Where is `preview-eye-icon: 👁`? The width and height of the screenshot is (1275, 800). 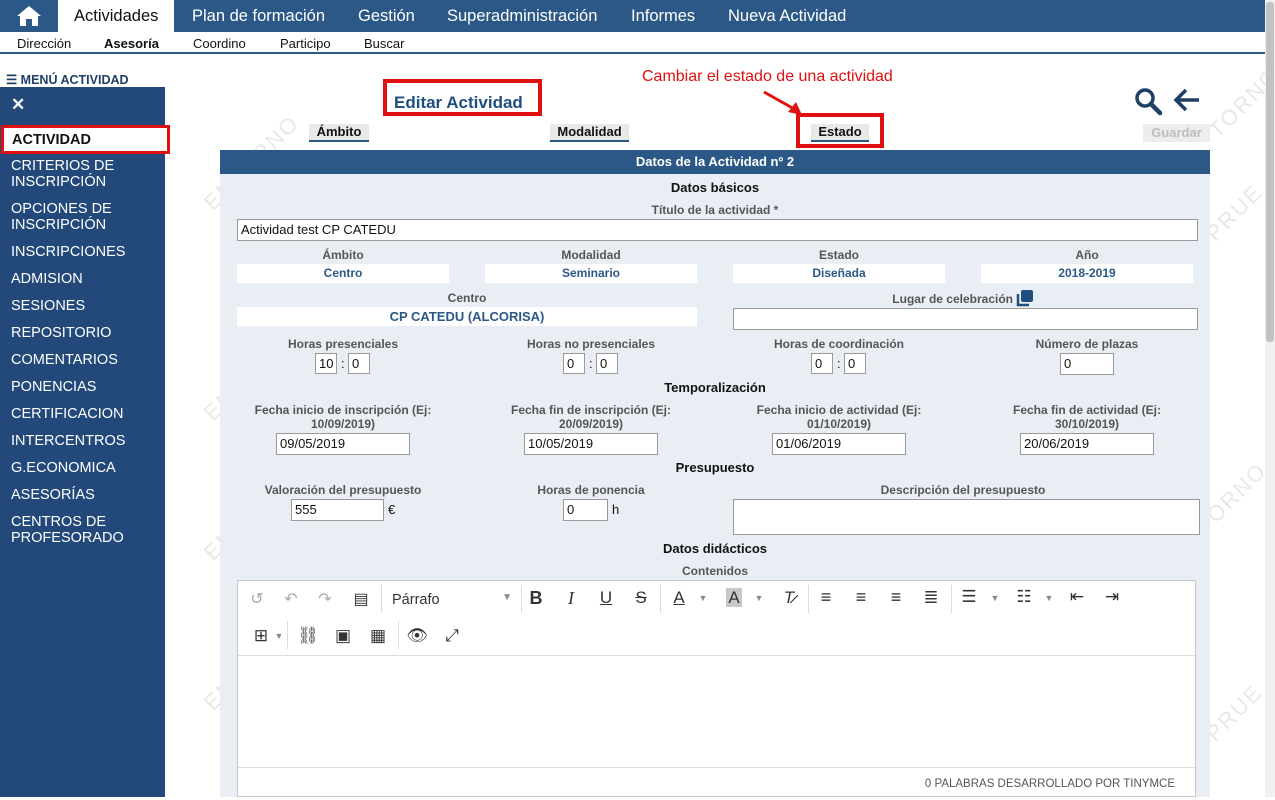
preview-eye-icon: 👁 is located at coordinates (417, 636).